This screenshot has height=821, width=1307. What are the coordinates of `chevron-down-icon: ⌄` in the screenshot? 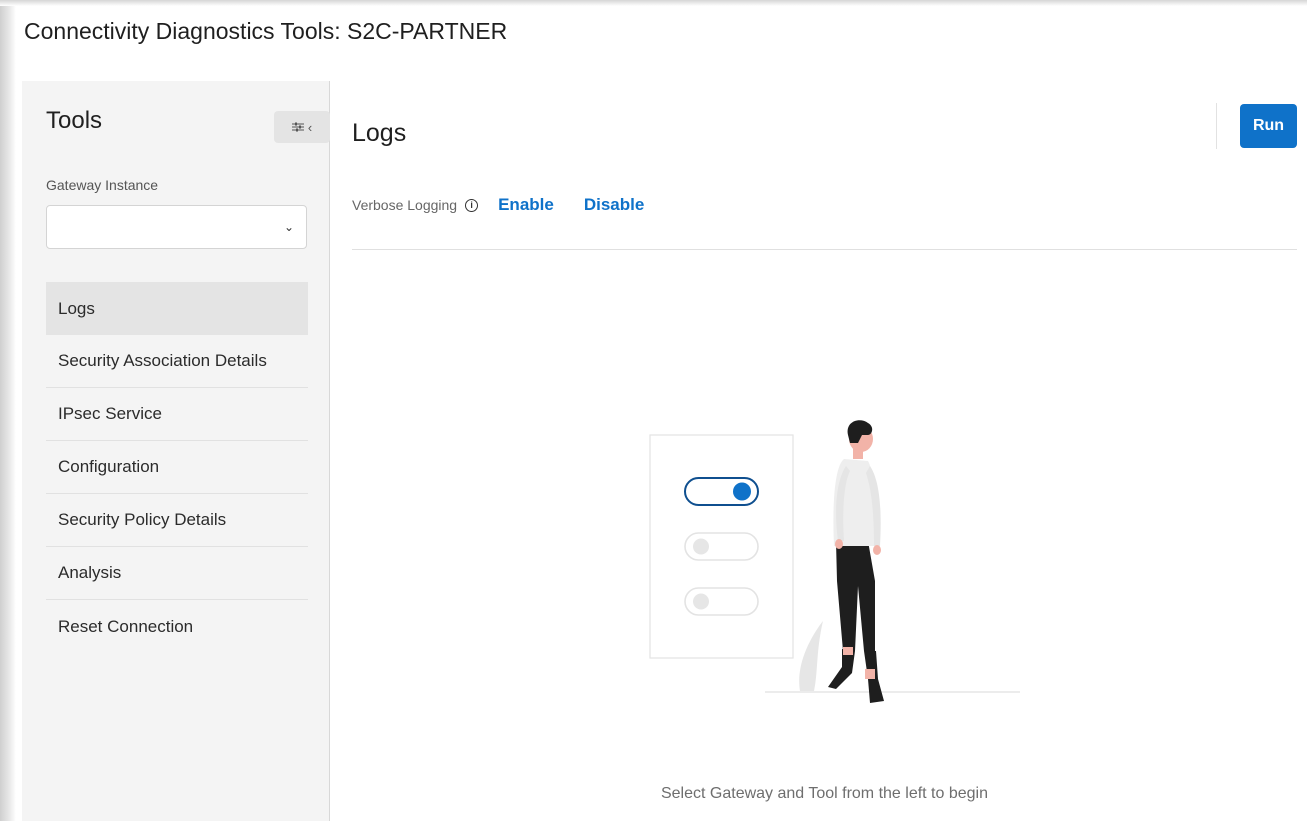 It's located at (288, 227).